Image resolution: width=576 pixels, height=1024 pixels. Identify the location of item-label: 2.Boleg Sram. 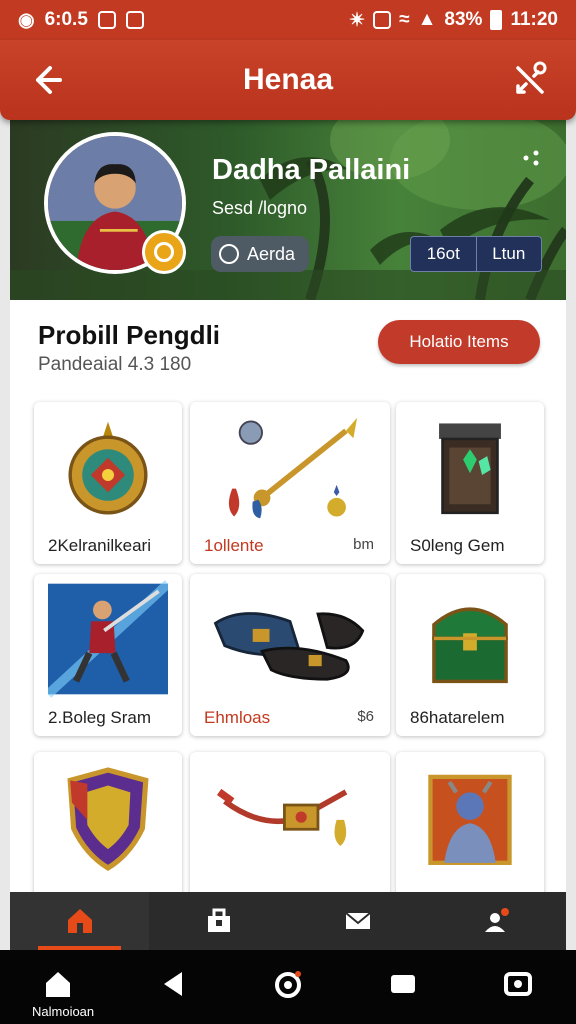
(99, 717).